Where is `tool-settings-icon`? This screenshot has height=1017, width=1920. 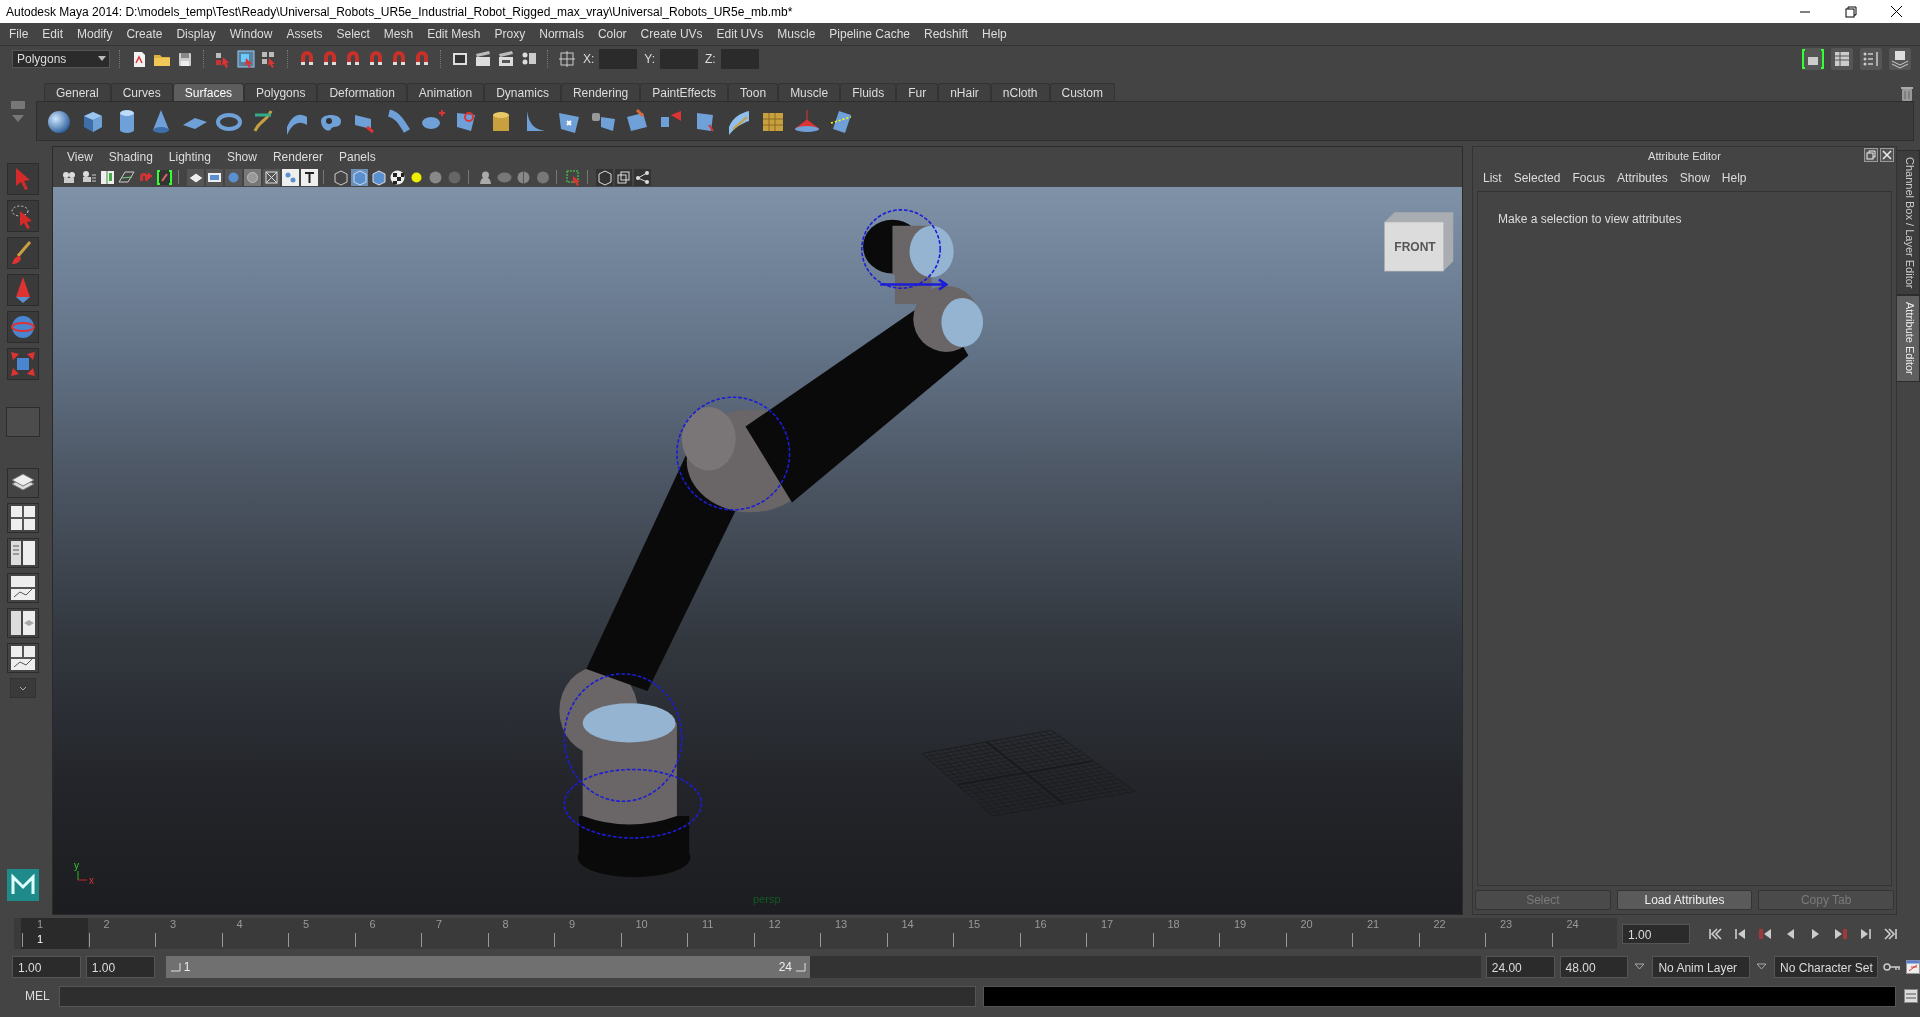
tool-settings-icon is located at coordinates (1871, 58).